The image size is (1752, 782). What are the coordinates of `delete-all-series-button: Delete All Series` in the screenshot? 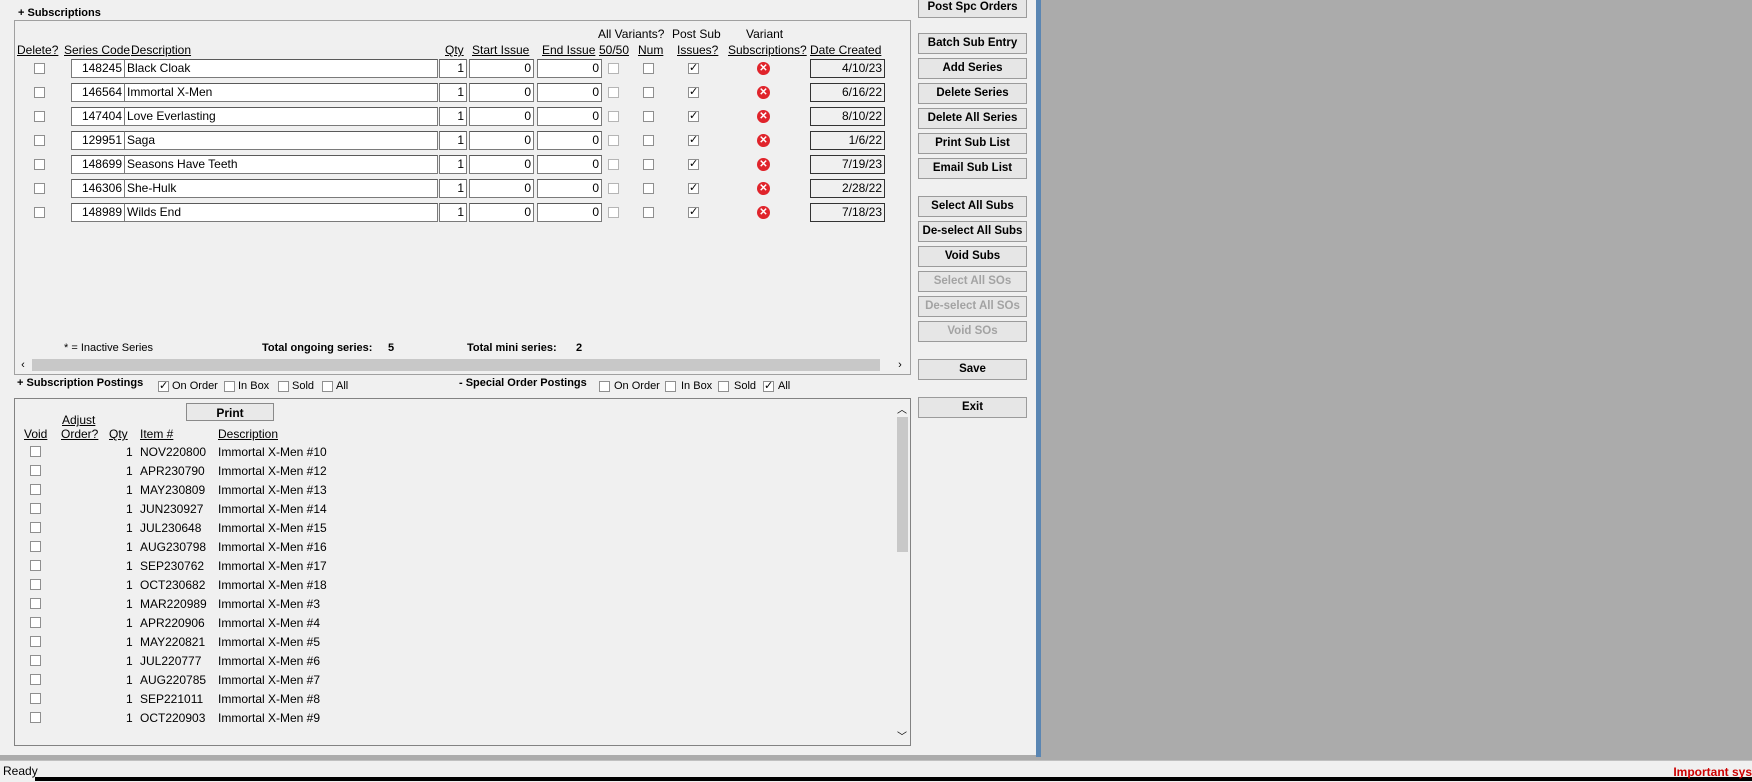 It's located at (972, 118).